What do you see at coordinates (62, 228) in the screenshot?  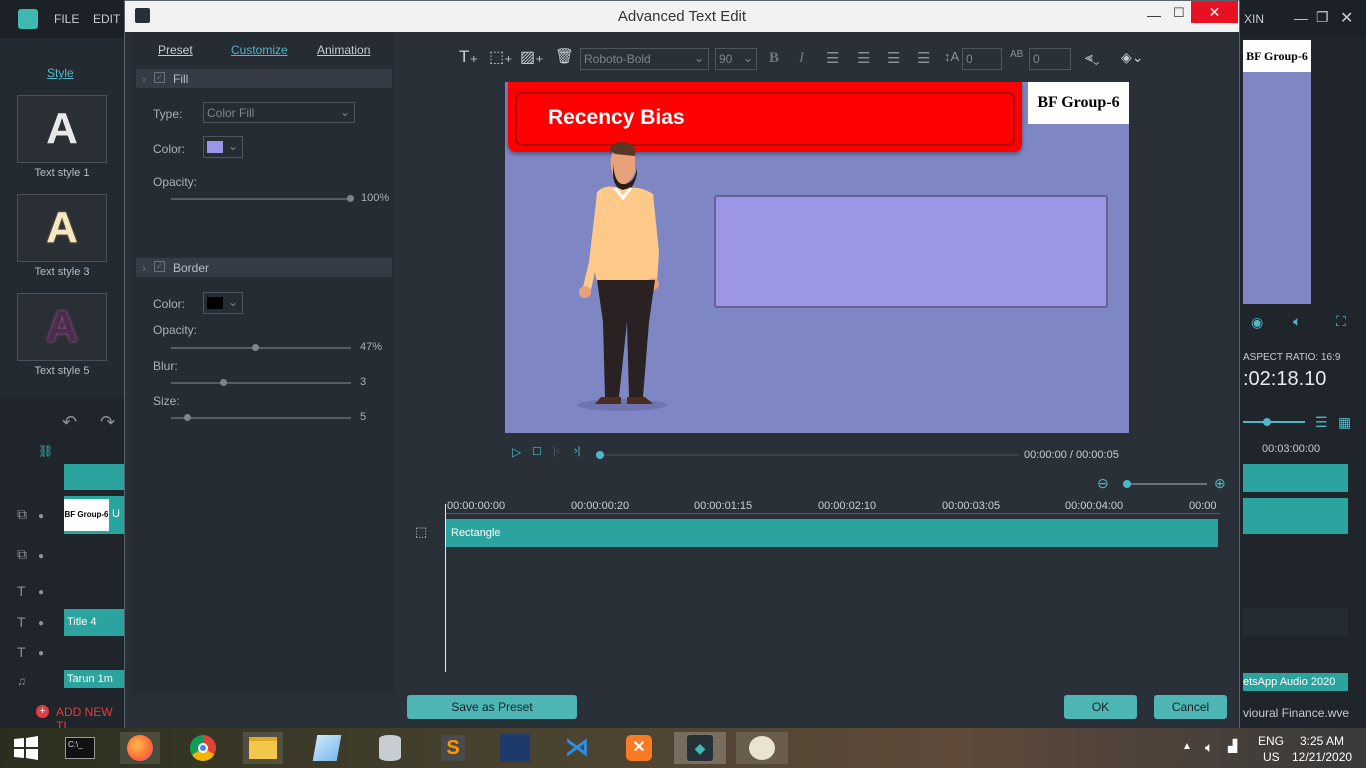 I see `text-style-3-thumb: A` at bounding box center [62, 228].